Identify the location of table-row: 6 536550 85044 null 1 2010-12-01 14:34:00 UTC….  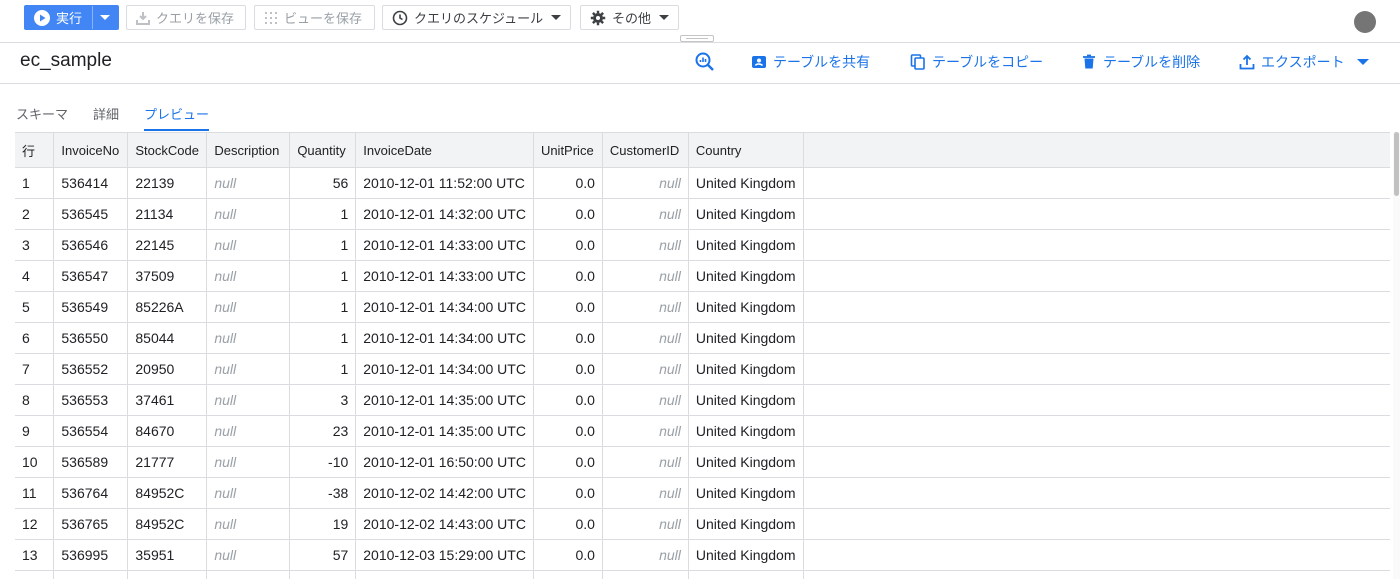
(702, 338).